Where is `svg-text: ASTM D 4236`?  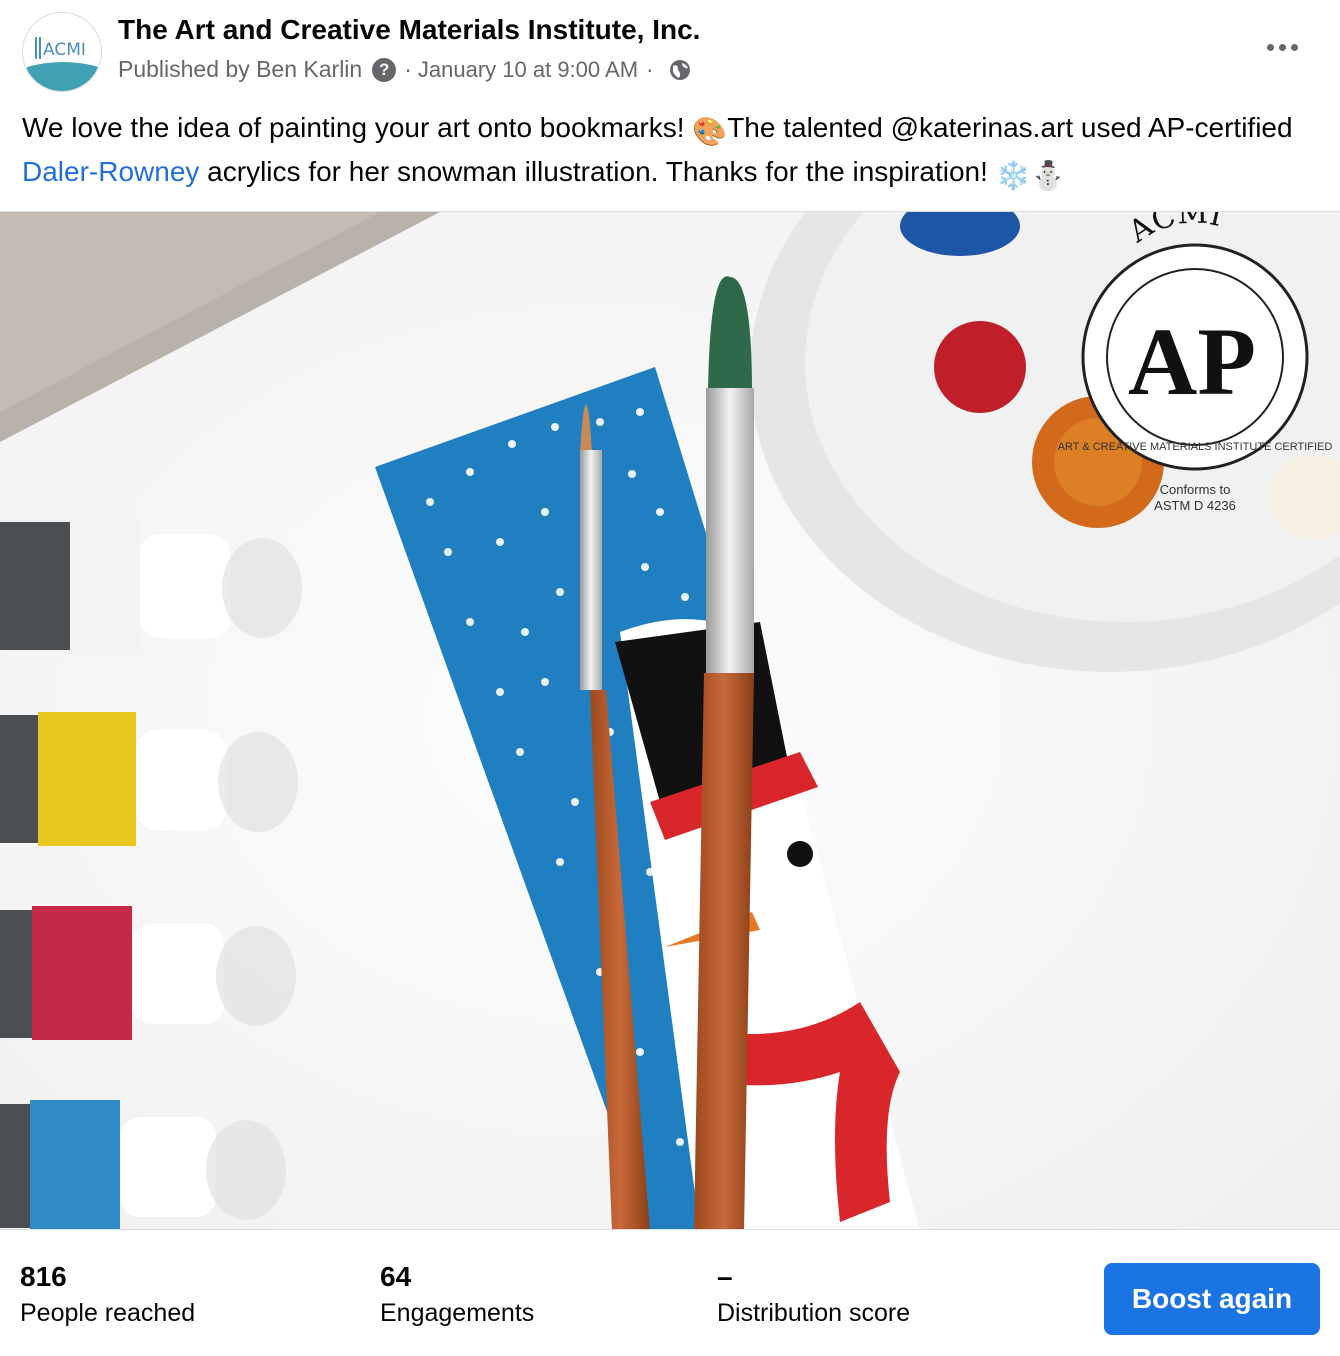 svg-text: ASTM D 4236 is located at coordinates (1195, 505).